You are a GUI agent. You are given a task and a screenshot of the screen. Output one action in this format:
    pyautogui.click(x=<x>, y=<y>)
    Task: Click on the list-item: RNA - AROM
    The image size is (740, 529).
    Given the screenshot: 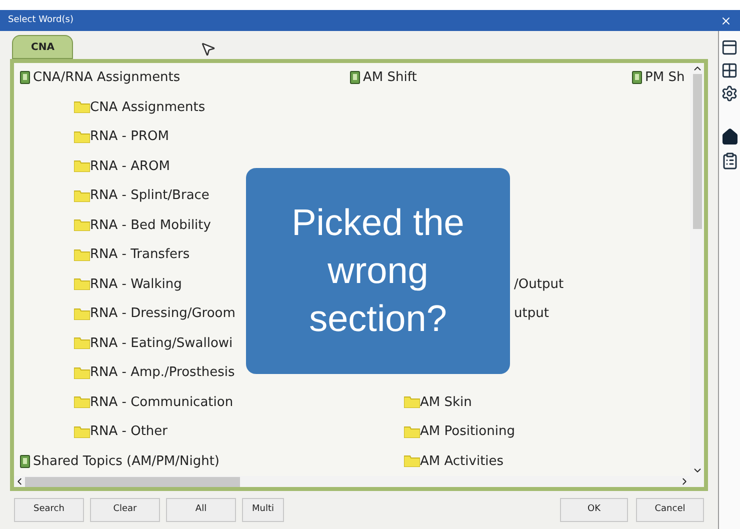 What is the action you would take?
    pyautogui.click(x=130, y=166)
    